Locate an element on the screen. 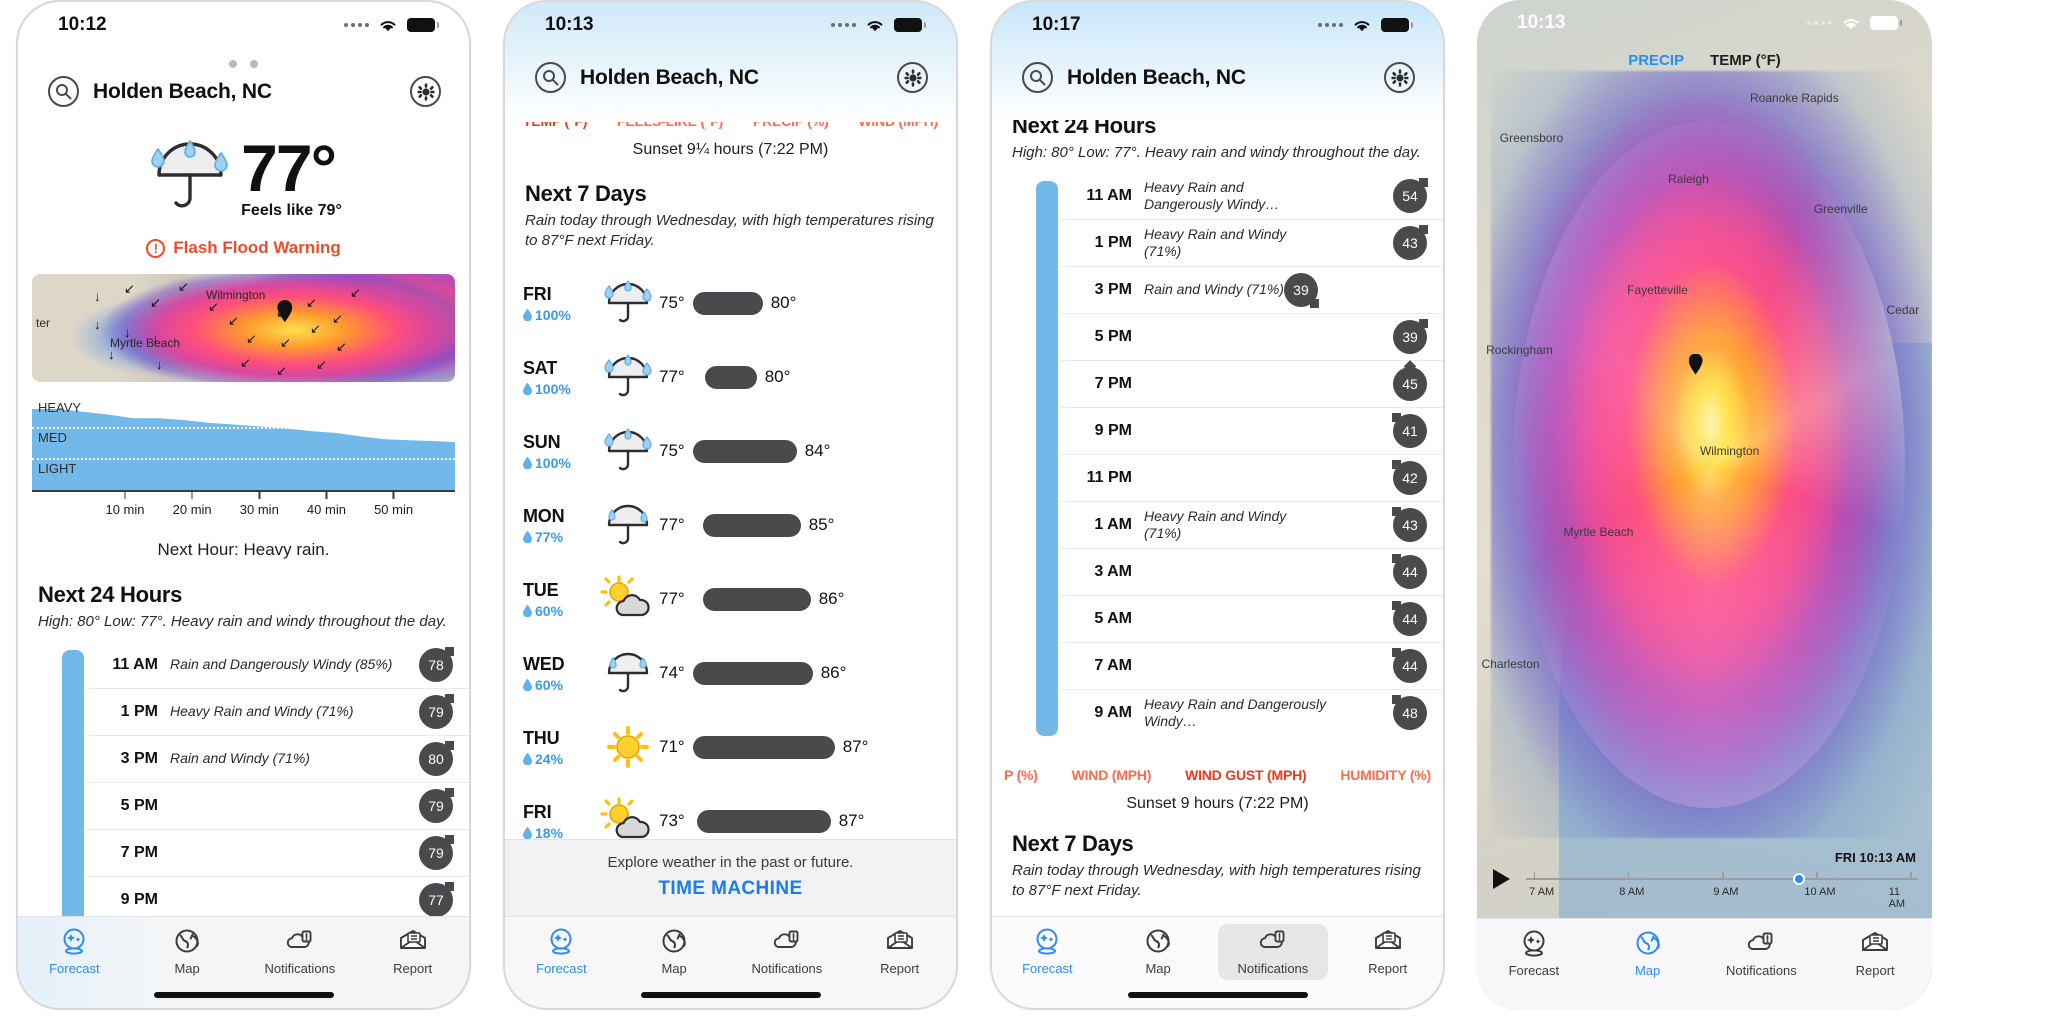  x-tick: 20 min is located at coordinates (192, 505).